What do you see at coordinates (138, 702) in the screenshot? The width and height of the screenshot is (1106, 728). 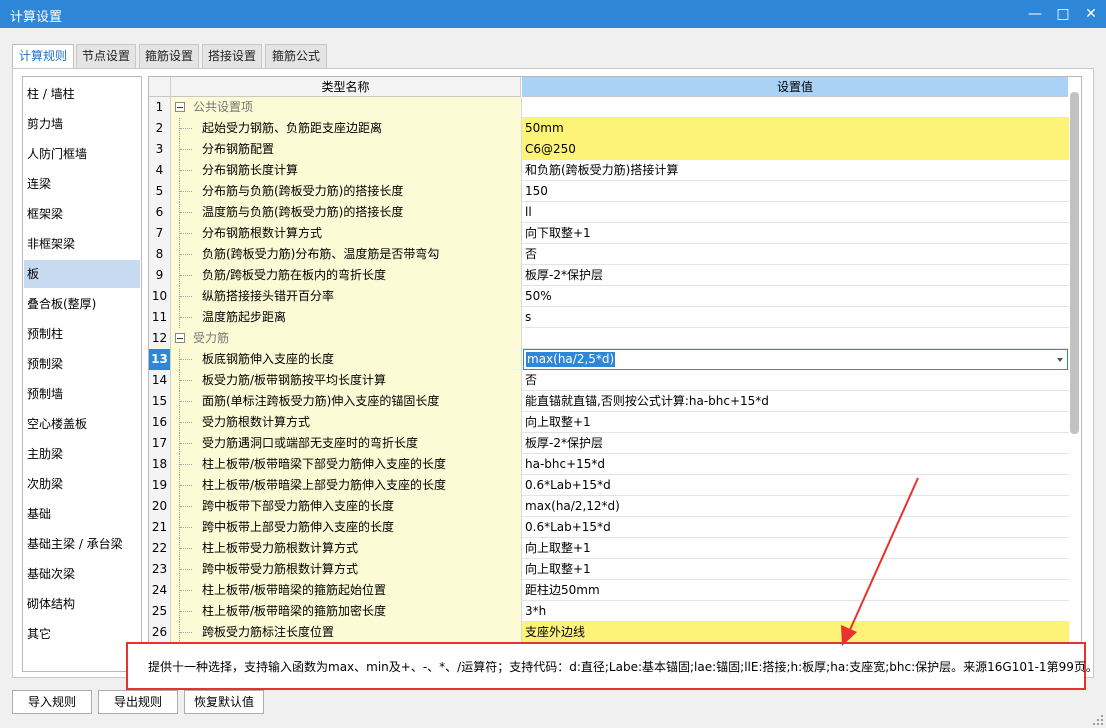 I see `export-rules-button: 导出规则` at bounding box center [138, 702].